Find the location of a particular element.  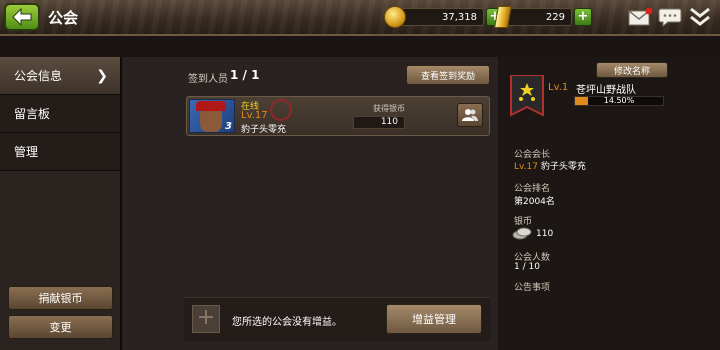

collapse-chevrons-icon is located at coordinates (700, 17).